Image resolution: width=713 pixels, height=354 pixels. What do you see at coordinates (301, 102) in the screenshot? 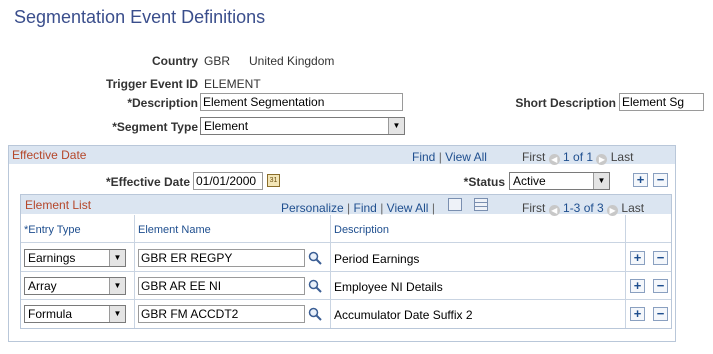
I see `description-field: Element Segmentation` at bounding box center [301, 102].